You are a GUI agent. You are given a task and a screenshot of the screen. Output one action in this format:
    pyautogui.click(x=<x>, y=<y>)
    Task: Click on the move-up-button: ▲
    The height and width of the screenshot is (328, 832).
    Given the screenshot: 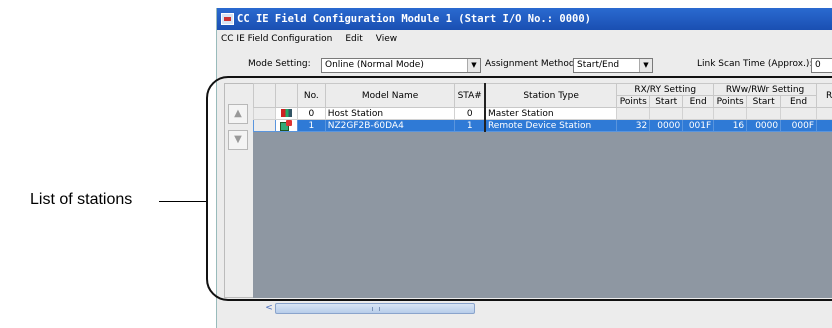 What is the action you would take?
    pyautogui.click(x=238, y=114)
    